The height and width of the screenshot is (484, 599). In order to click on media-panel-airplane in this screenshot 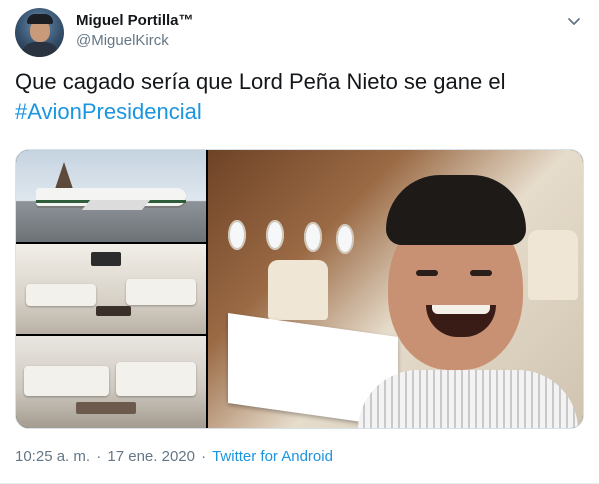, I will do `click(111, 196)`.